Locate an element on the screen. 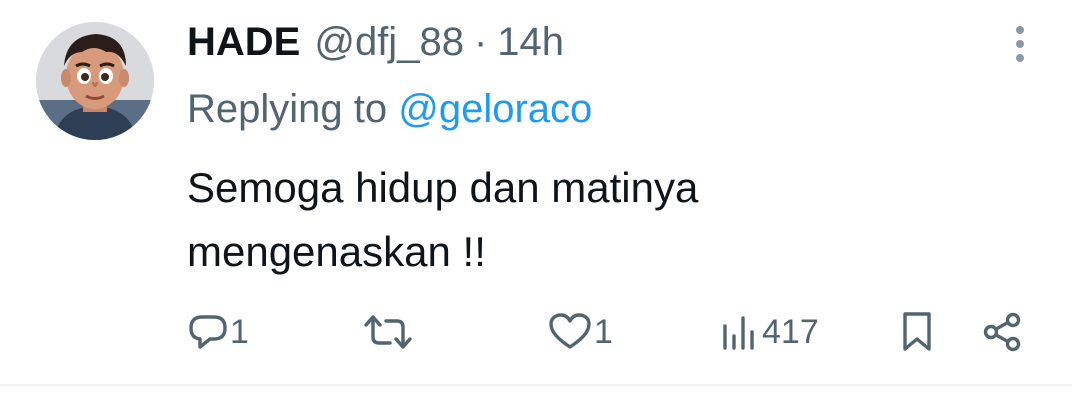  heart-icon is located at coordinates (570, 331).